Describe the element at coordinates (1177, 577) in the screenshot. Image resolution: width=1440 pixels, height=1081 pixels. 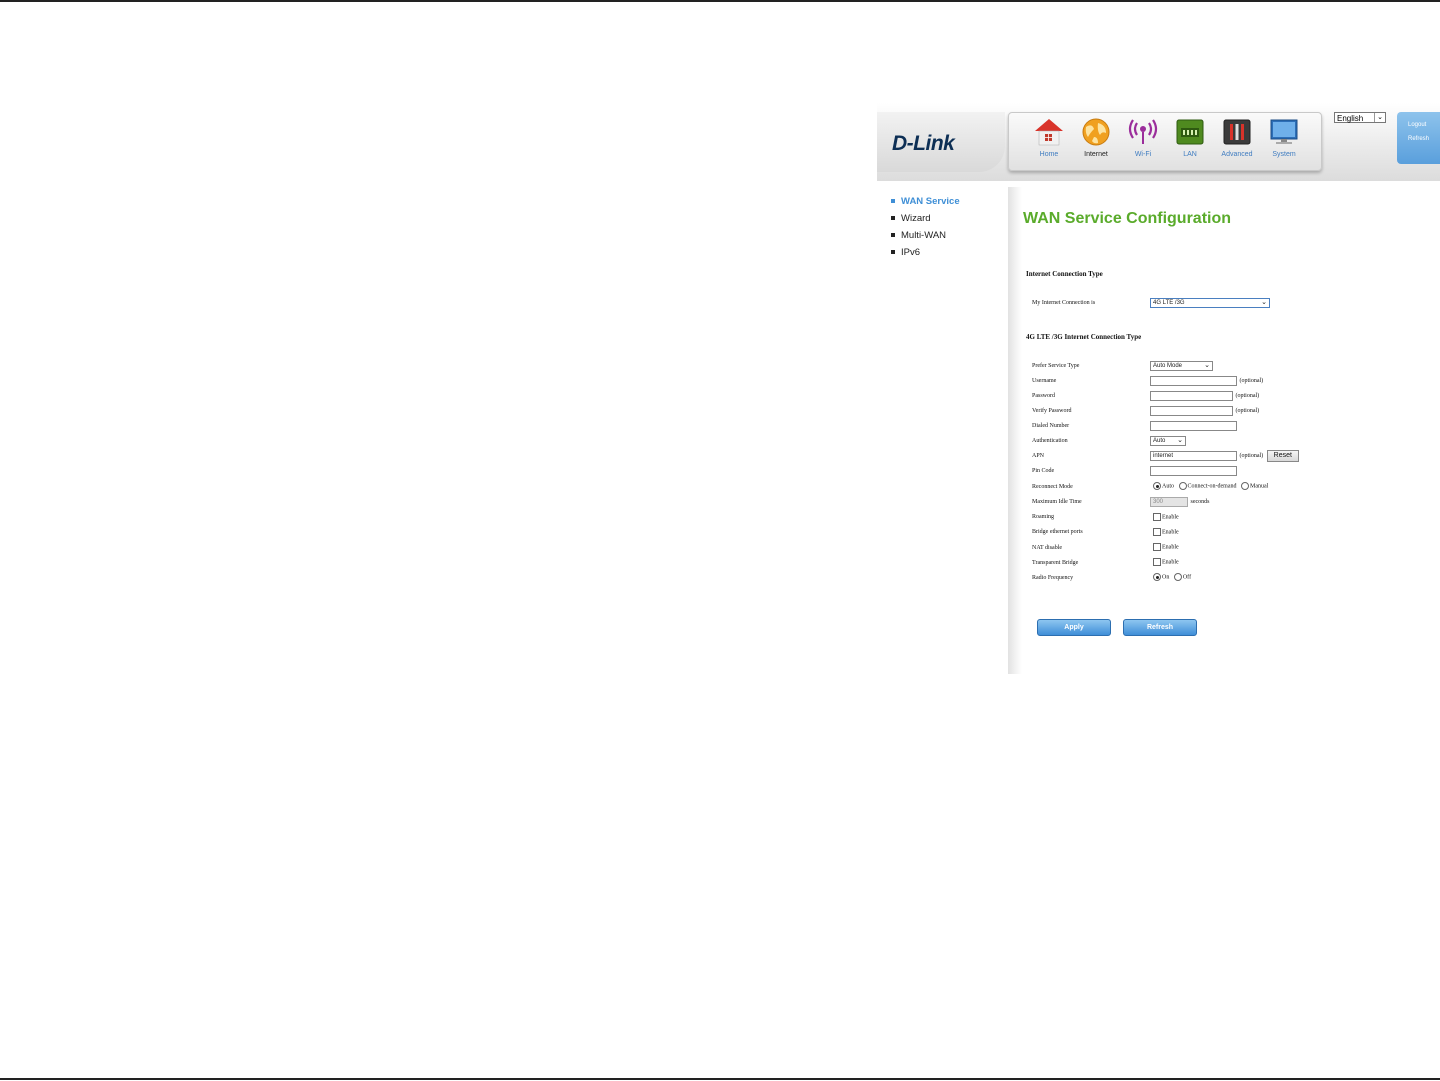
I see `radio-frequency-off-radio` at that location.